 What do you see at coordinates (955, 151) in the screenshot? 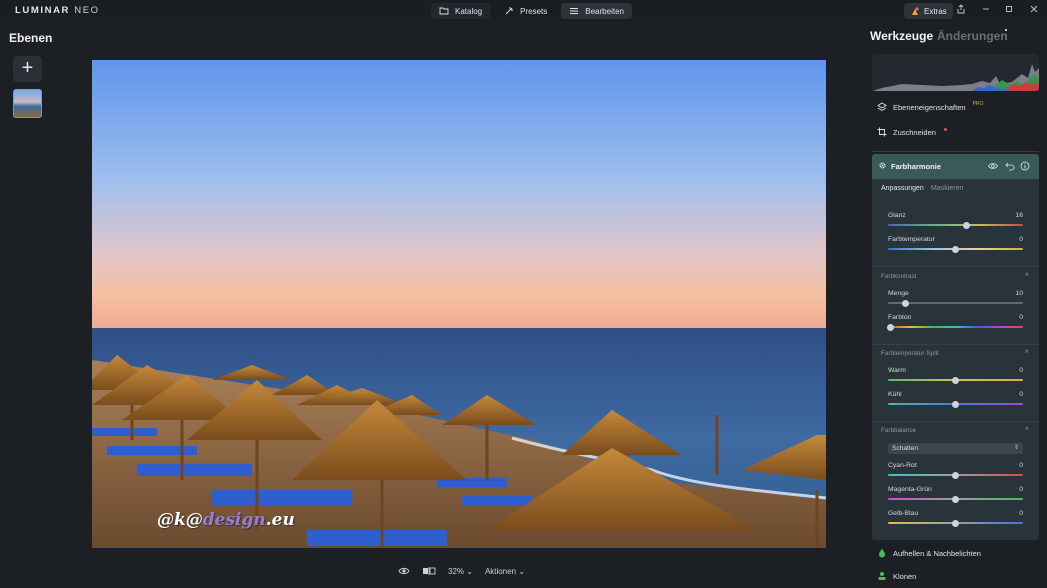
I see `divider` at bounding box center [955, 151].